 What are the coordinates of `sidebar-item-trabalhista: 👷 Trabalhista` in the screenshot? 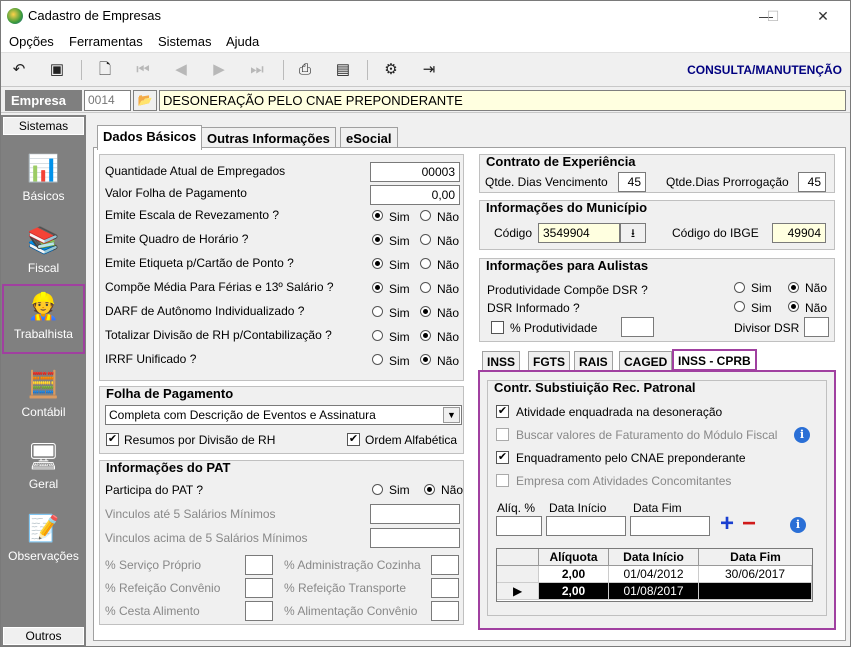 It's located at (43, 319).